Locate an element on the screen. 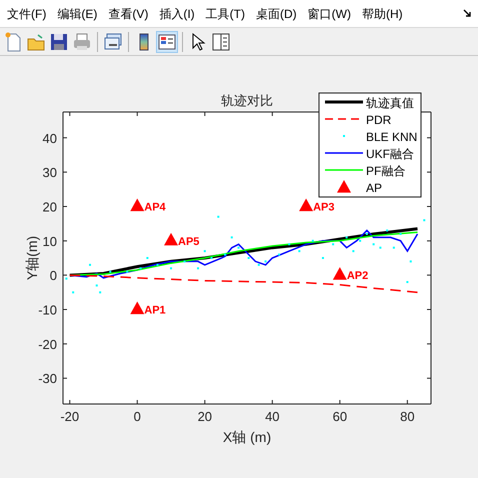  x-tick-label: 80 is located at coordinates (407, 416).